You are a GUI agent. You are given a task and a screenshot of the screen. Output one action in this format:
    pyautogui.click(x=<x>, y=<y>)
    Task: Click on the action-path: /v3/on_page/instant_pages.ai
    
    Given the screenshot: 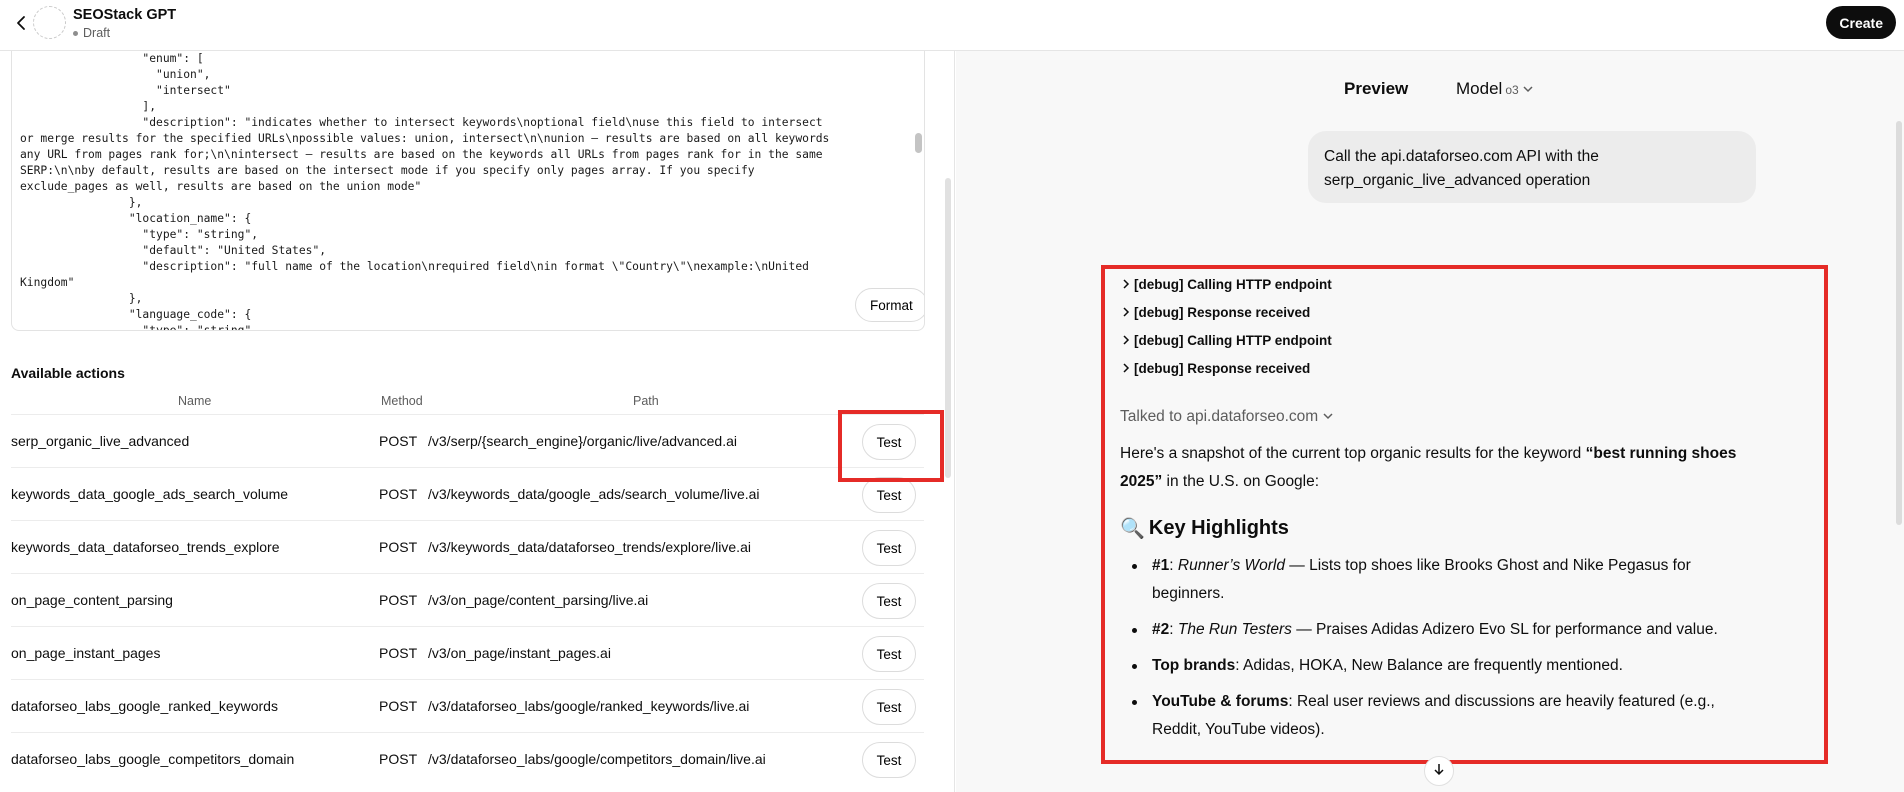 What is the action you would take?
    pyautogui.click(x=519, y=653)
    